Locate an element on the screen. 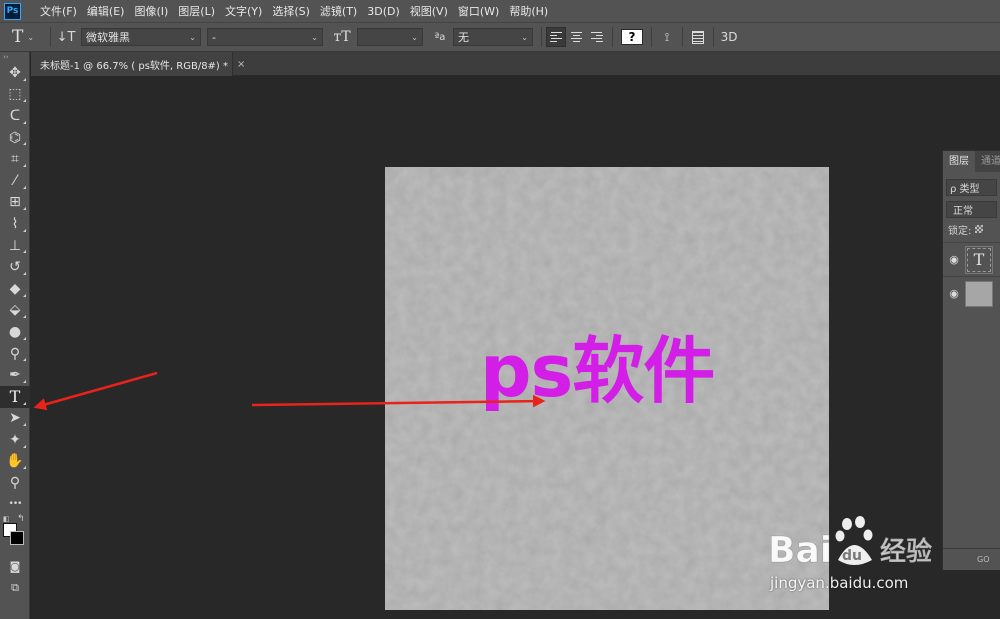 The width and height of the screenshot is (1000, 619). blur-tool-icon: ● is located at coordinates (15, 332).